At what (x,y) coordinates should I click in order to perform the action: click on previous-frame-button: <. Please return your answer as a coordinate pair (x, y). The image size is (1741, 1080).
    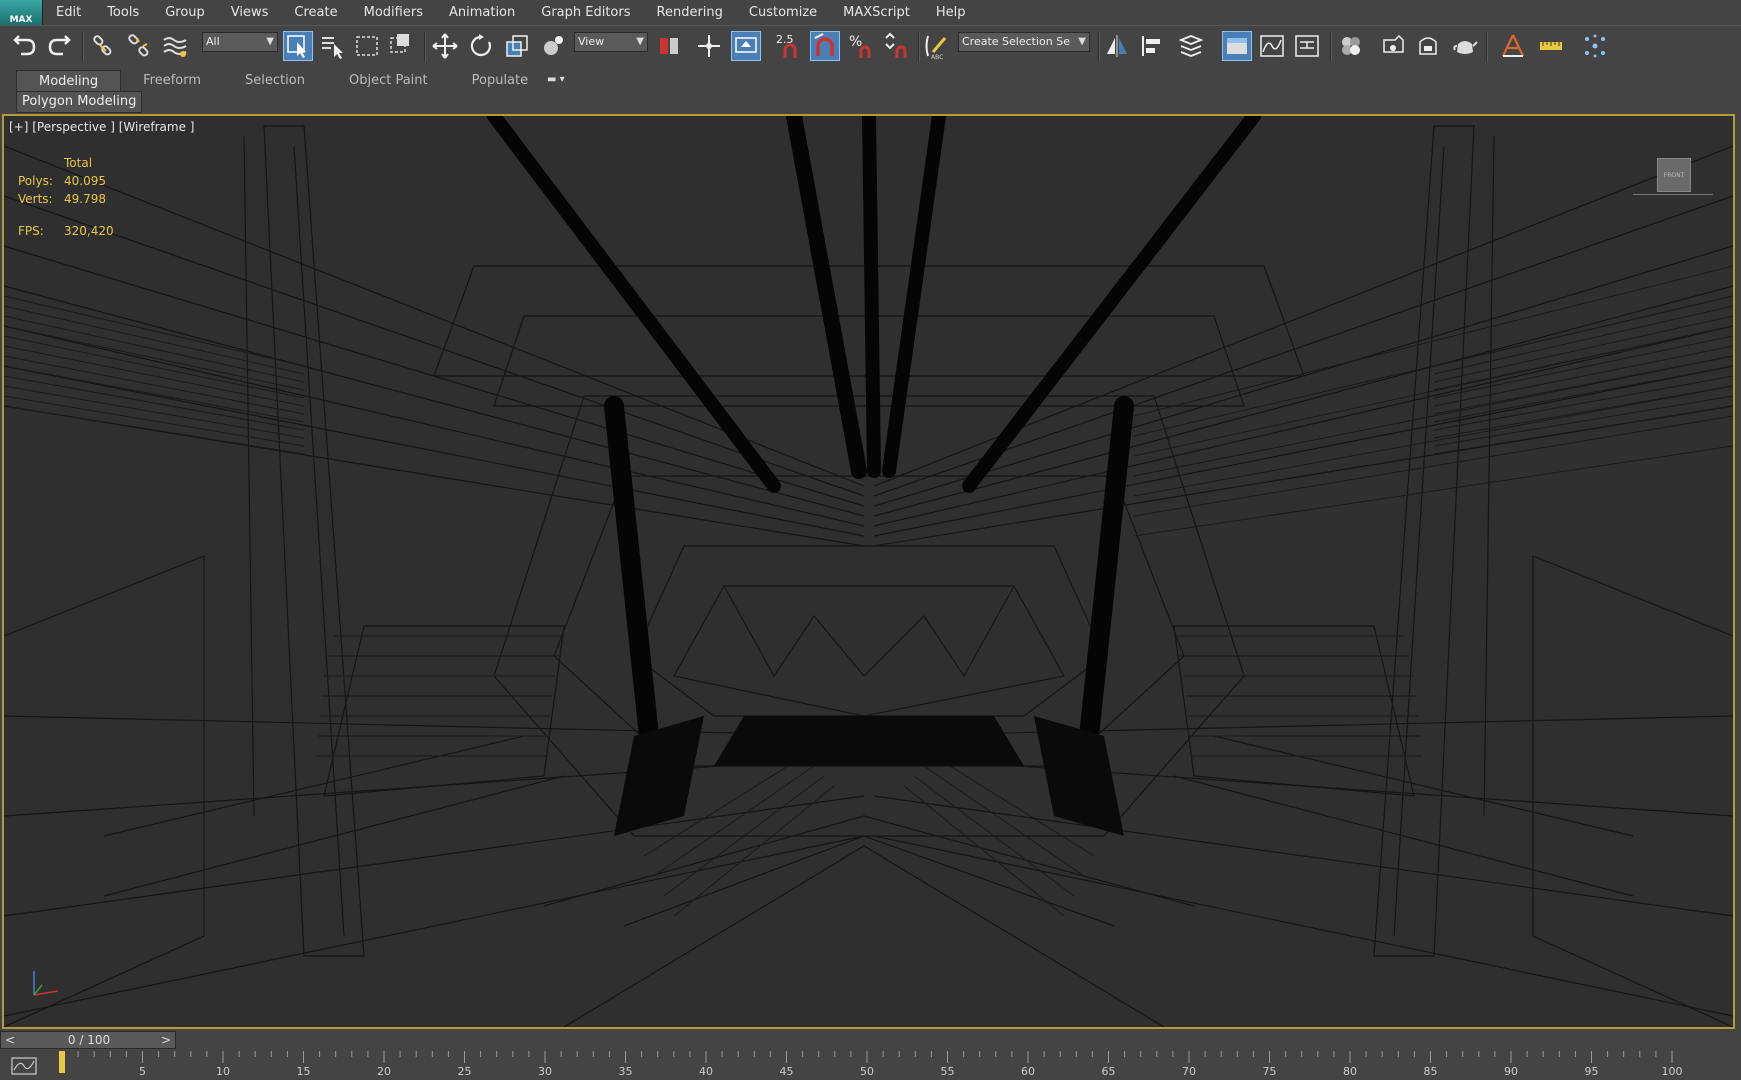
    Looking at the image, I should click on (10, 1040).